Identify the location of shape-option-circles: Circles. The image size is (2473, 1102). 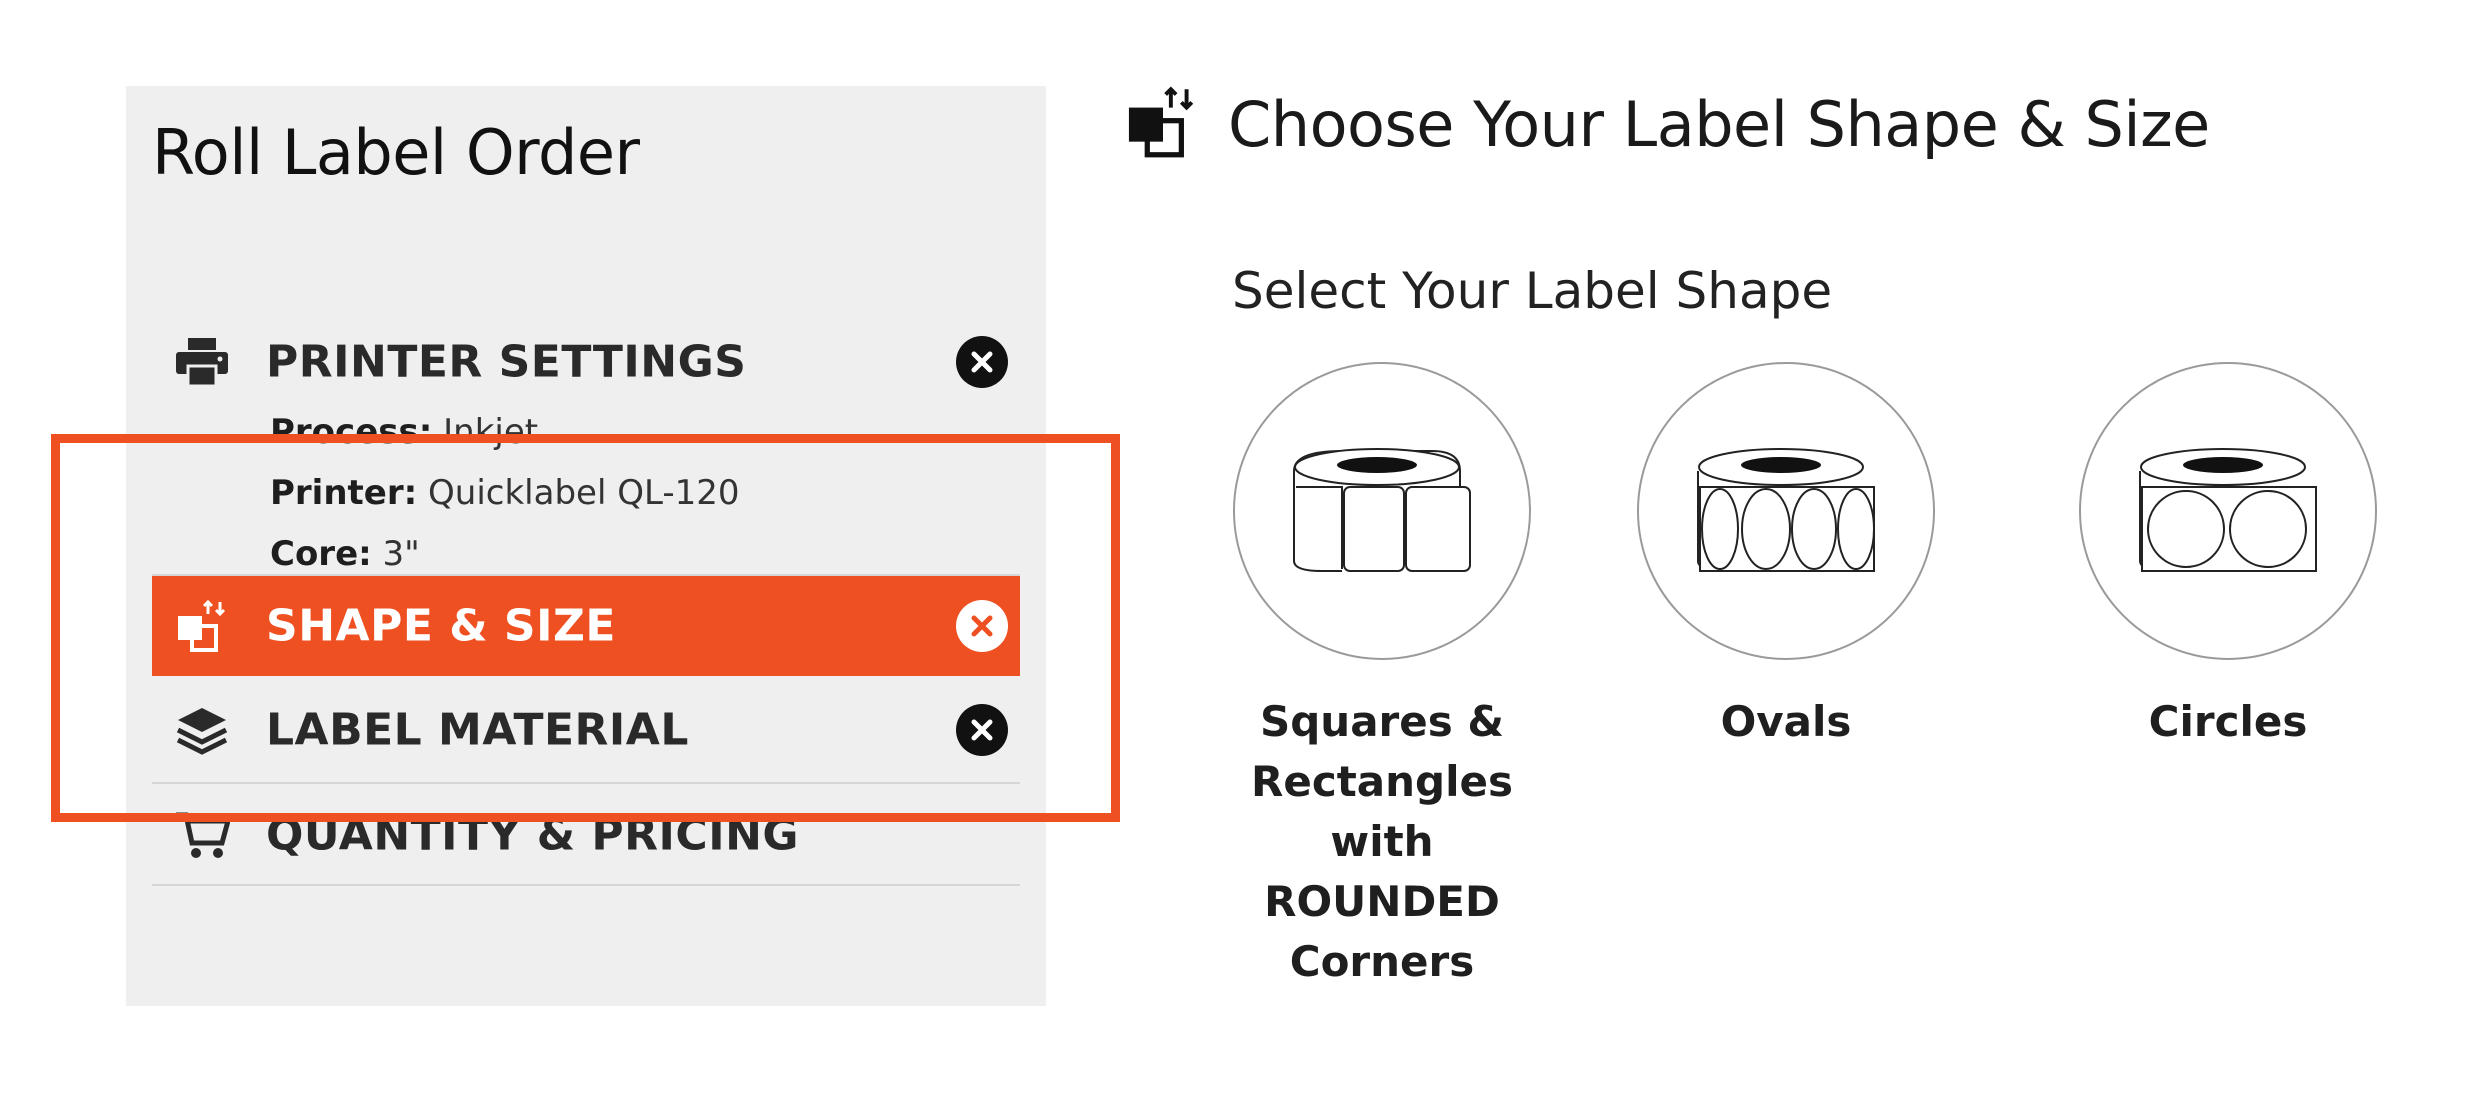
(2228, 557).